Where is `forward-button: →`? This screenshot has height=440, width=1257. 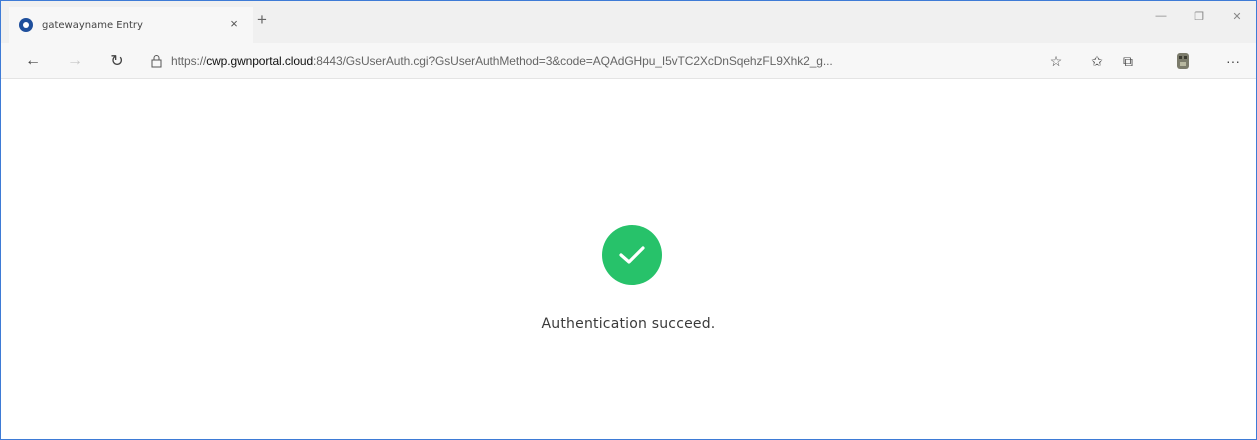
forward-button: → is located at coordinates (75, 61).